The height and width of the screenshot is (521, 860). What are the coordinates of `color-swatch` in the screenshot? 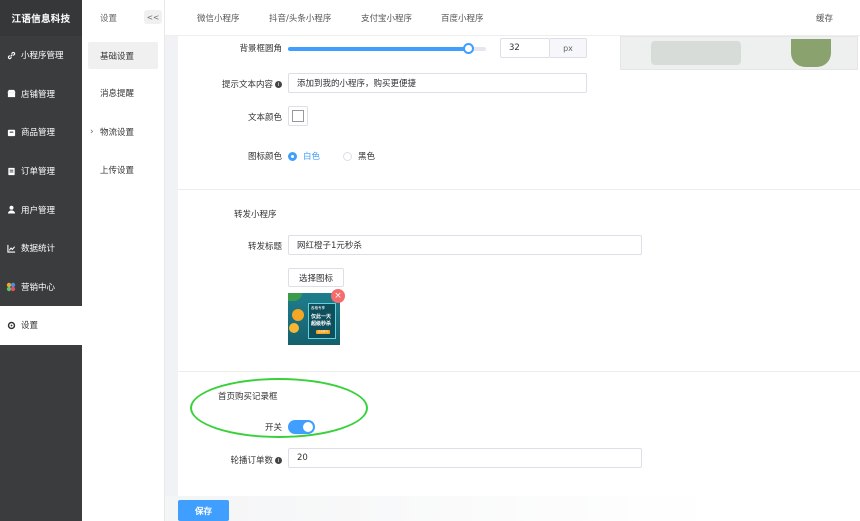 It's located at (298, 116).